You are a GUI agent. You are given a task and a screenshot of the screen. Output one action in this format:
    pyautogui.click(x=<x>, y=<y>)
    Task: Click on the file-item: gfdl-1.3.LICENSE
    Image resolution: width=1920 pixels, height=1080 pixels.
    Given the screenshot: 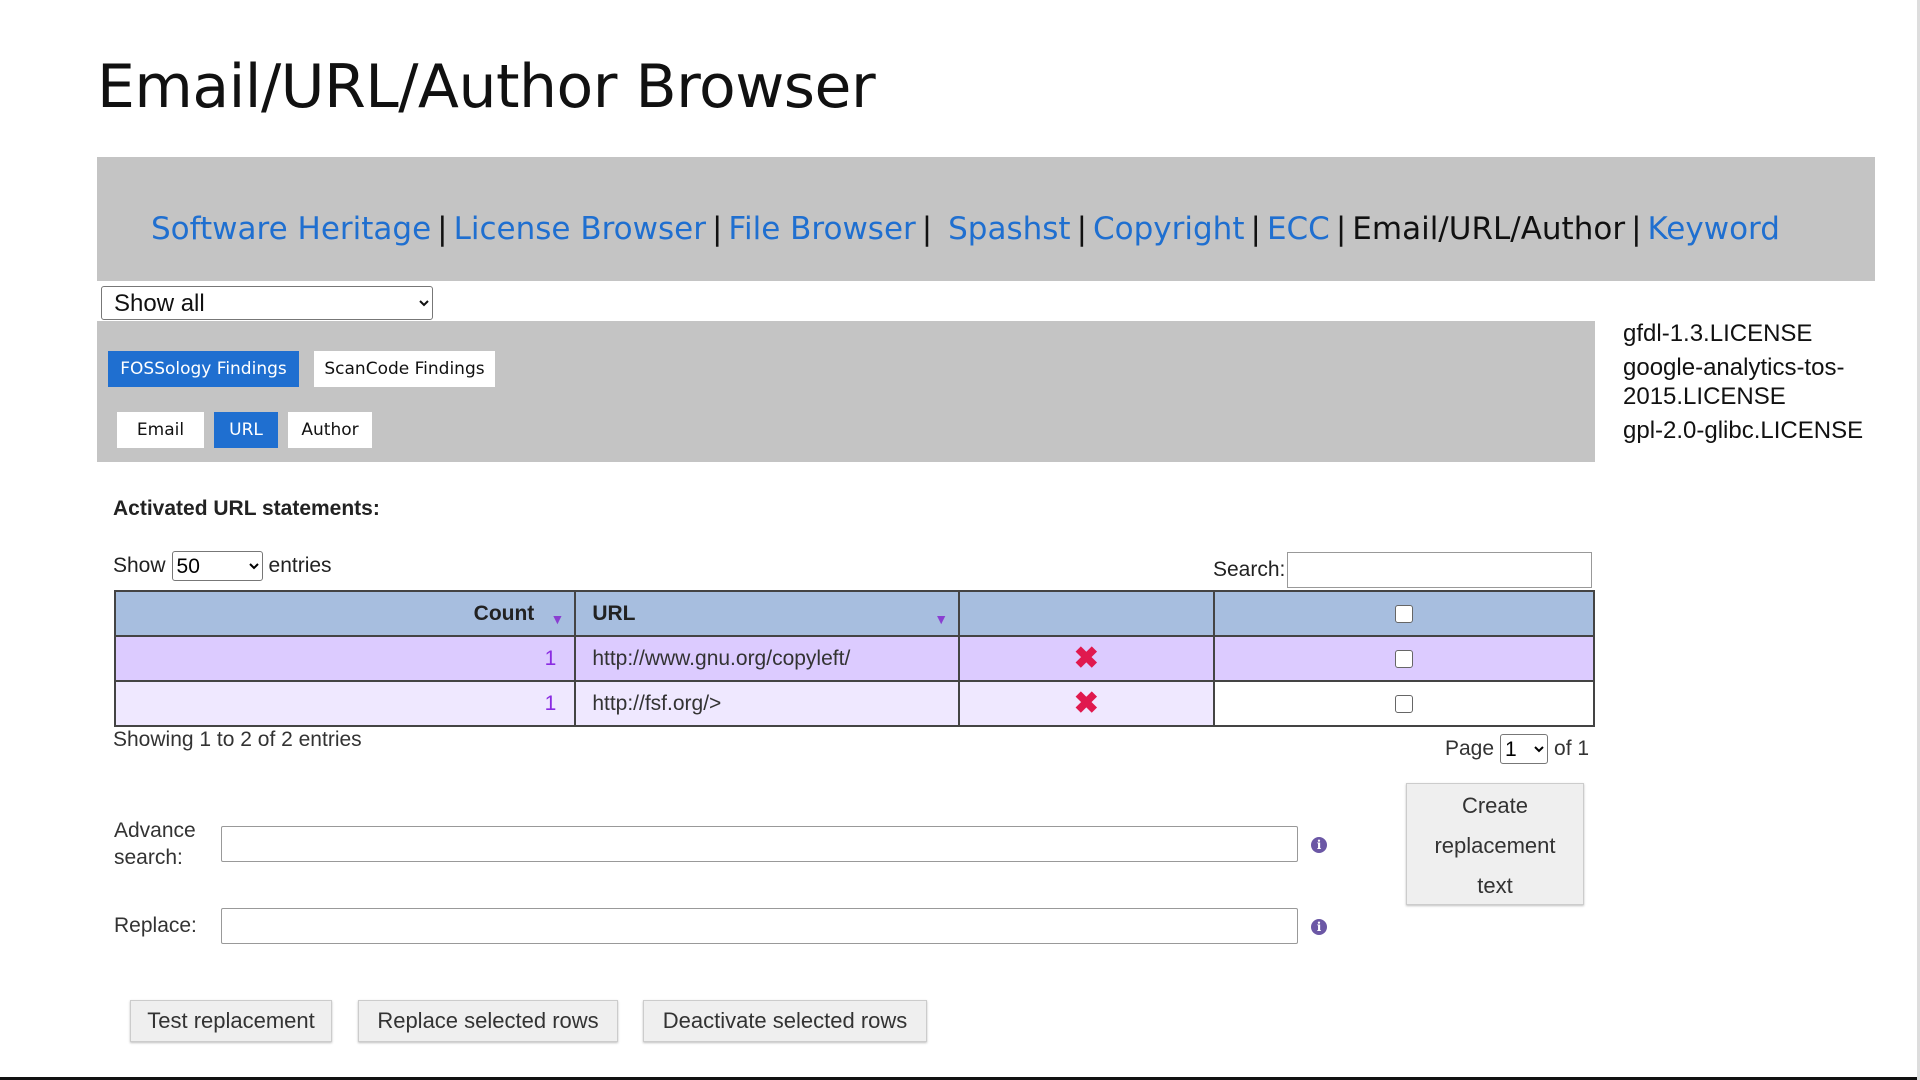 What is the action you would take?
    pyautogui.click(x=1758, y=333)
    